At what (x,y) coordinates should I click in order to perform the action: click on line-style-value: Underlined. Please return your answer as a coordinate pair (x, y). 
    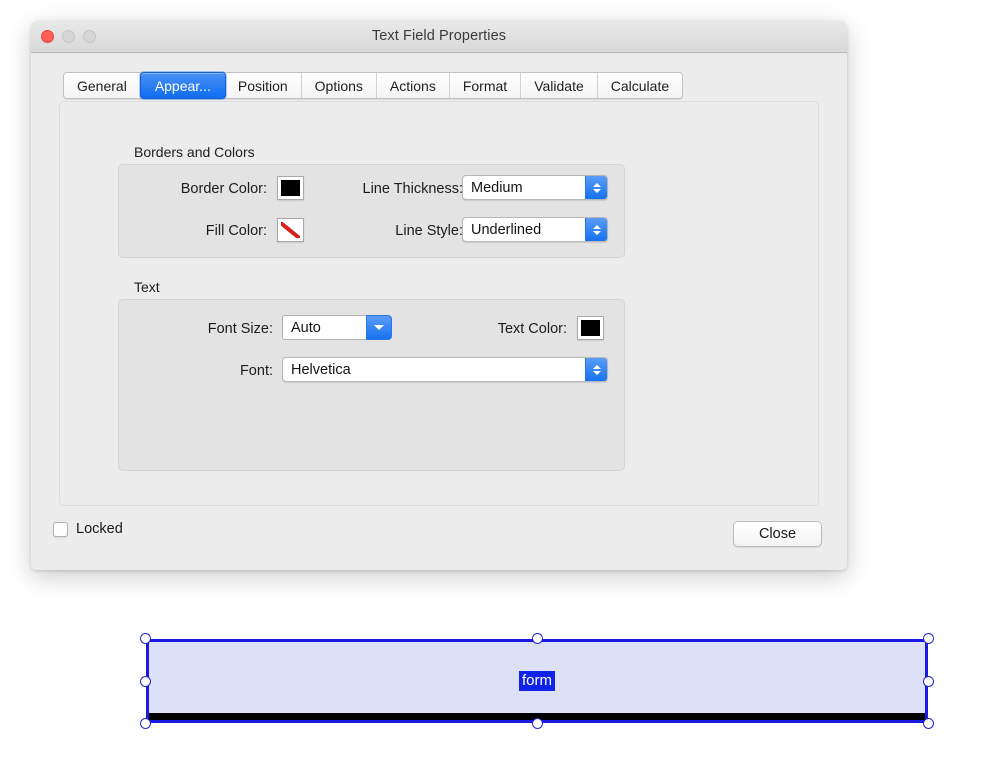
    Looking at the image, I should click on (506, 229).